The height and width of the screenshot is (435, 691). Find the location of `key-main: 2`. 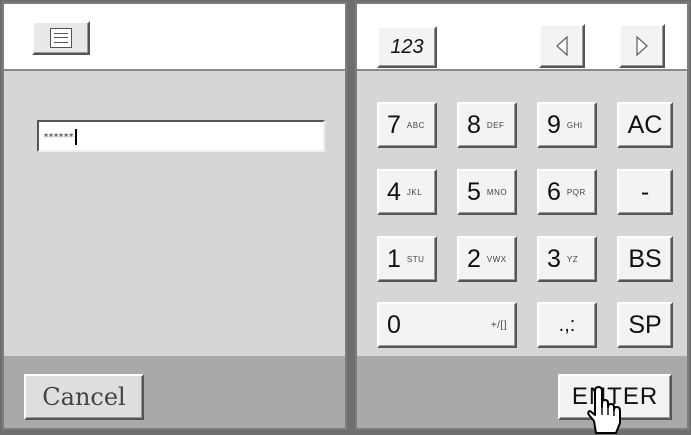

key-main: 2 is located at coordinates (474, 258).